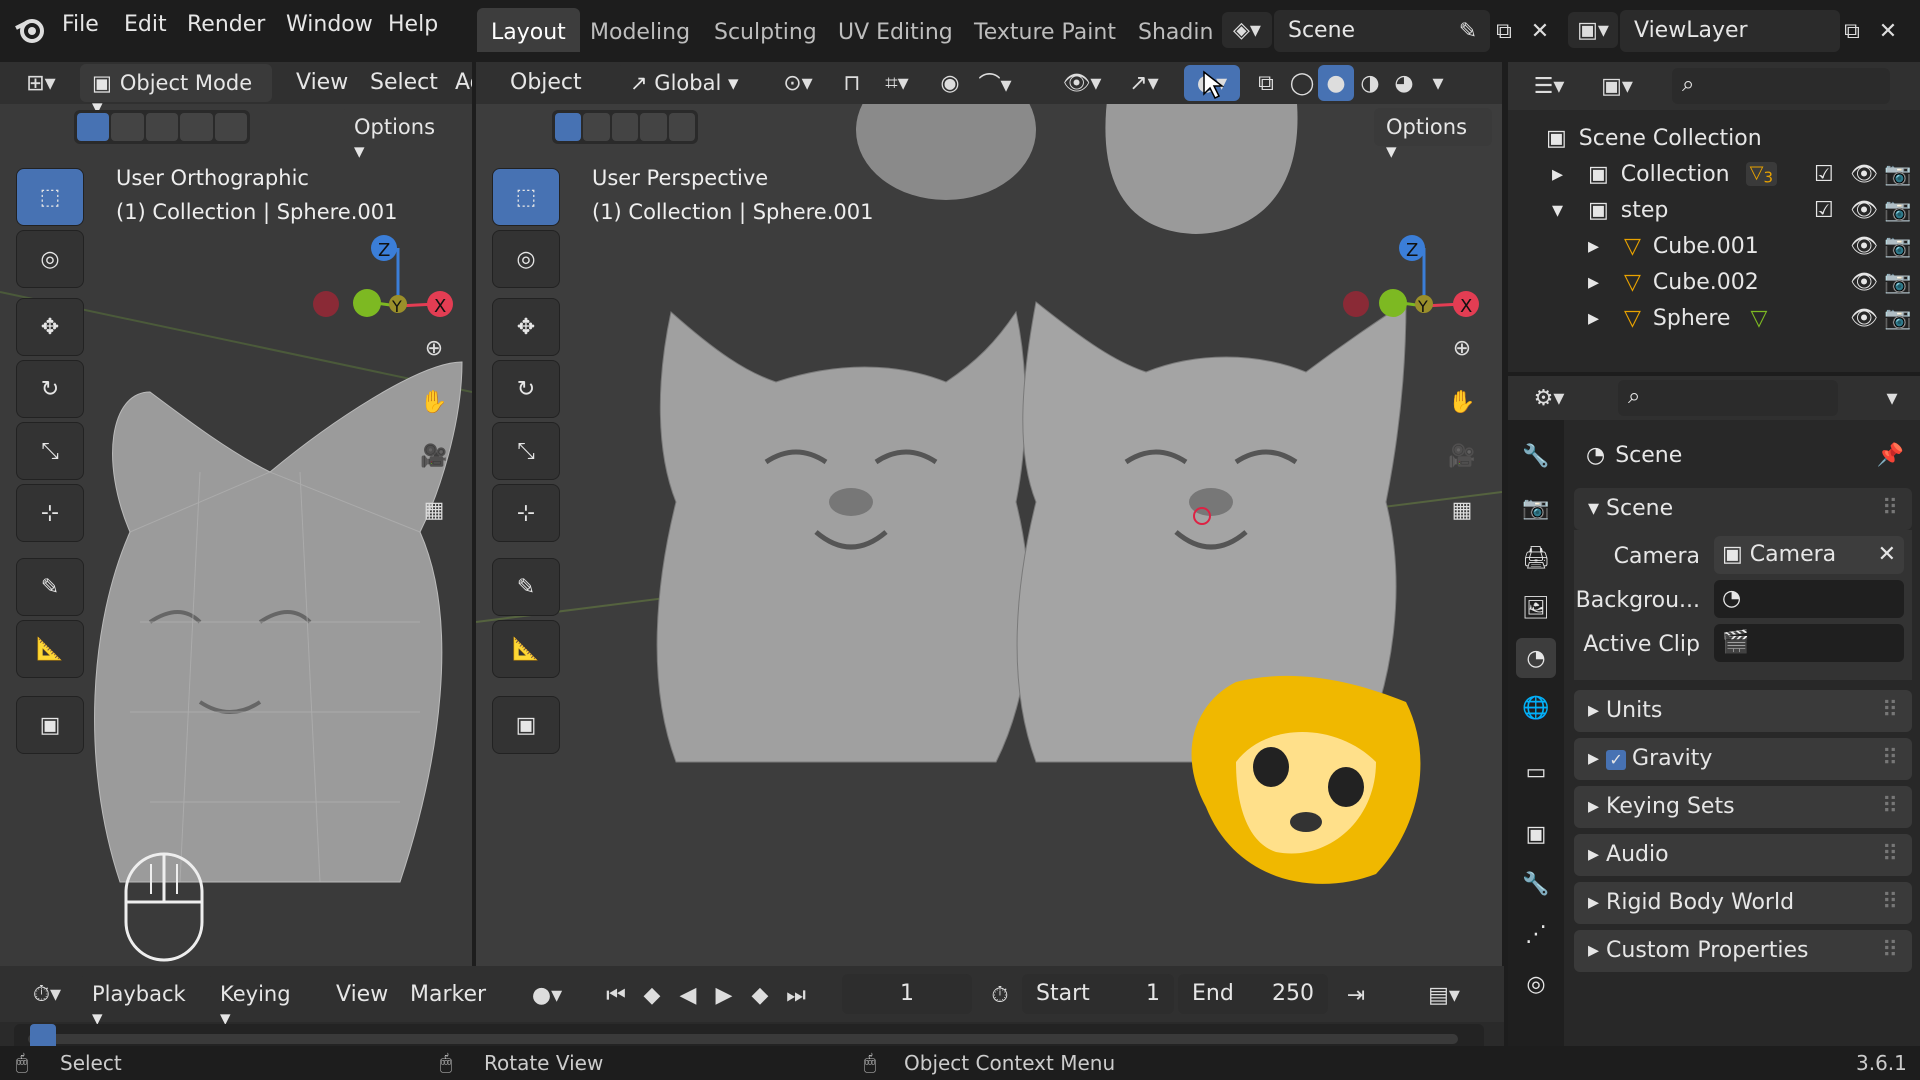  Describe the element at coordinates (1536, 772) in the screenshot. I see `collection-tab-icon: ▭` at that location.